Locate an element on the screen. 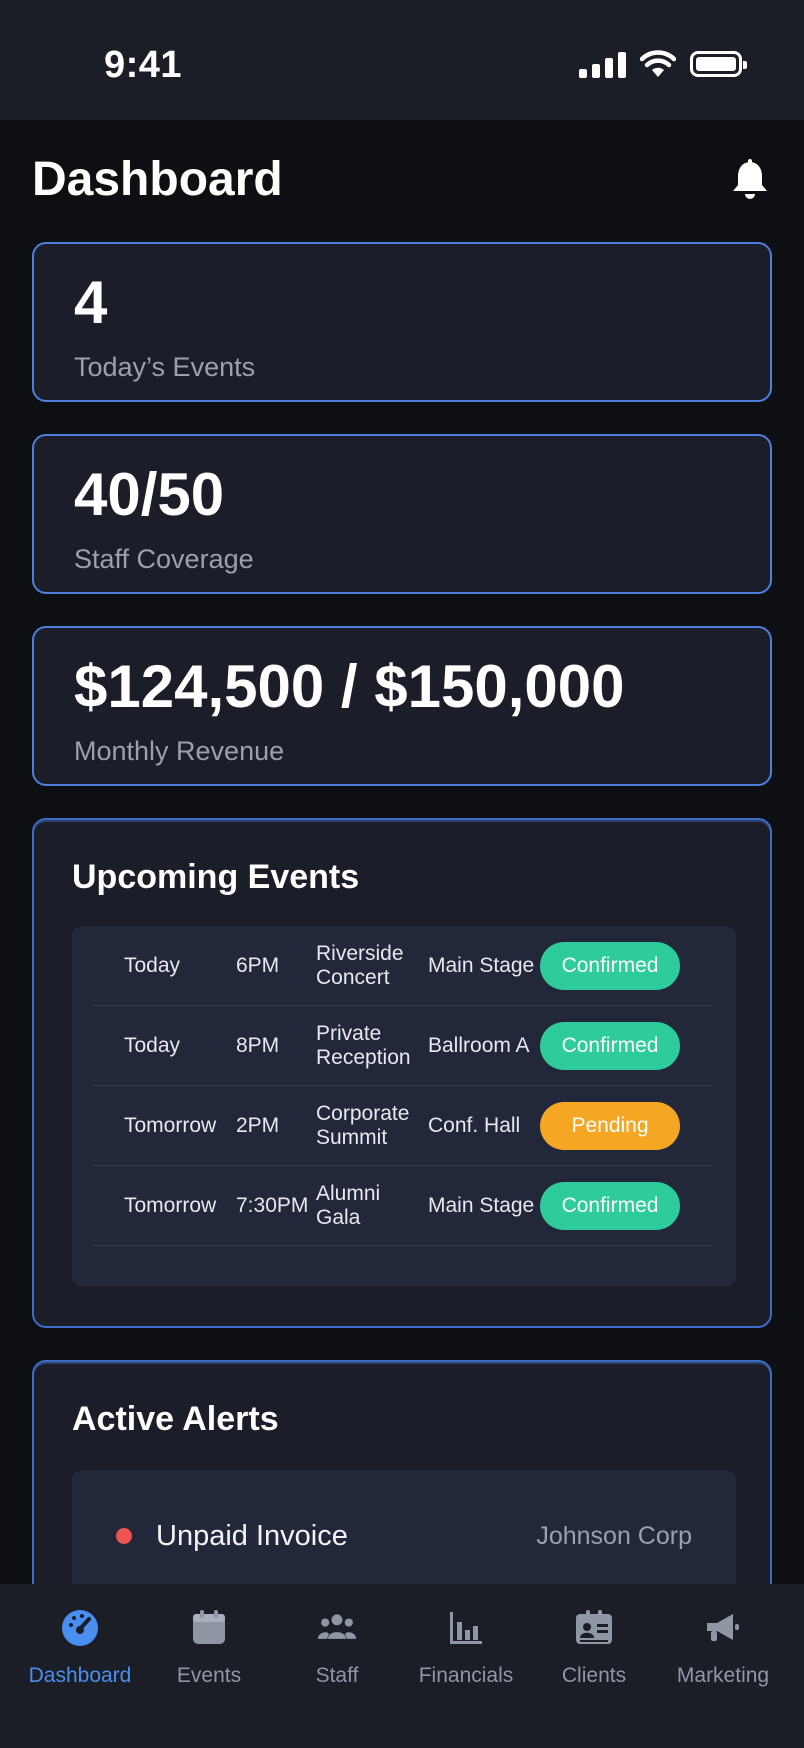 The image size is (804, 1748). event-time: 2PM is located at coordinates (258, 1125).